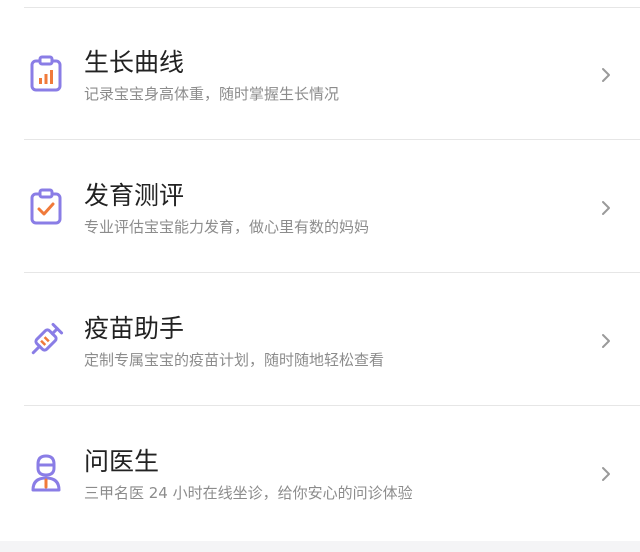 The image size is (640, 552). What do you see at coordinates (46, 473) in the screenshot?
I see `doctor-icon` at bounding box center [46, 473].